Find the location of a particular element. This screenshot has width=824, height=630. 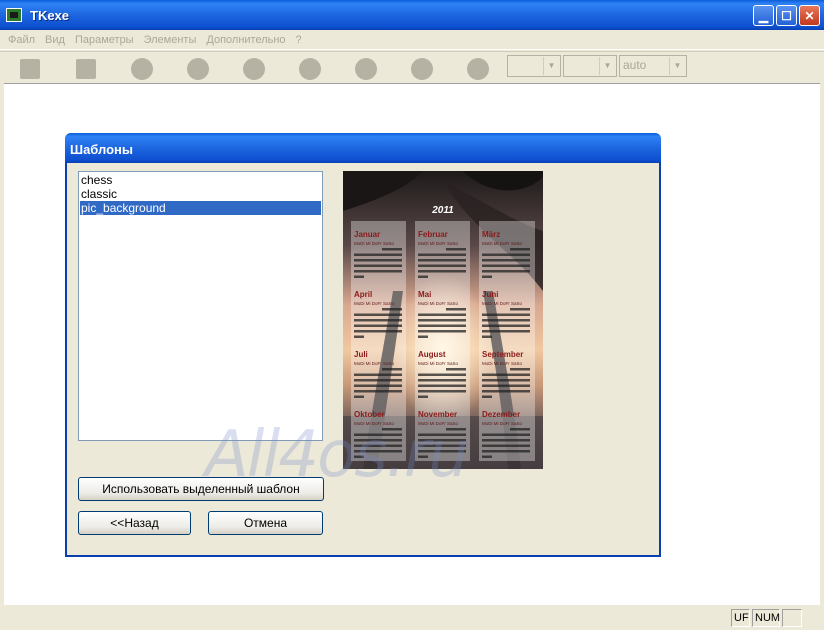

use-template-button: Использовать выделенный шаблон is located at coordinates (201, 489).